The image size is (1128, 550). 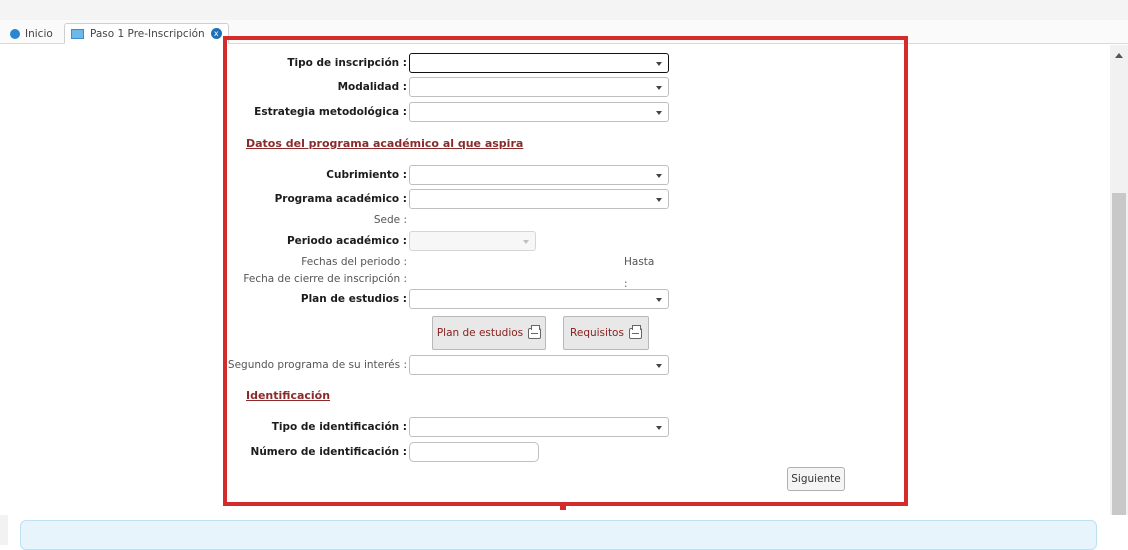 What do you see at coordinates (564, 10) in the screenshot?
I see `top-band` at bounding box center [564, 10].